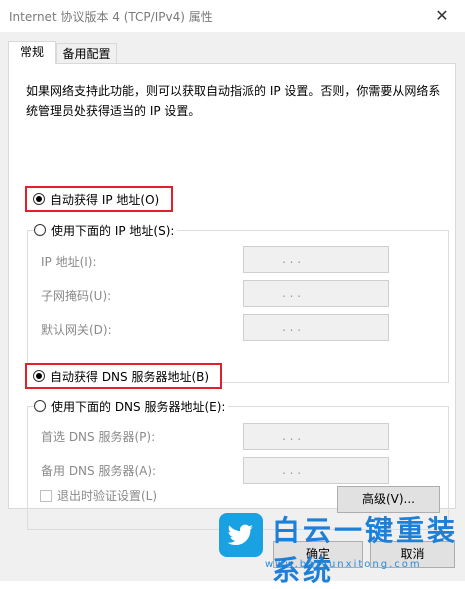 The image size is (465, 589). What do you see at coordinates (232, 16) in the screenshot?
I see `title-bar: Internet 协议版本 4 (TCP/IPv4) 属性 ✕` at bounding box center [232, 16].